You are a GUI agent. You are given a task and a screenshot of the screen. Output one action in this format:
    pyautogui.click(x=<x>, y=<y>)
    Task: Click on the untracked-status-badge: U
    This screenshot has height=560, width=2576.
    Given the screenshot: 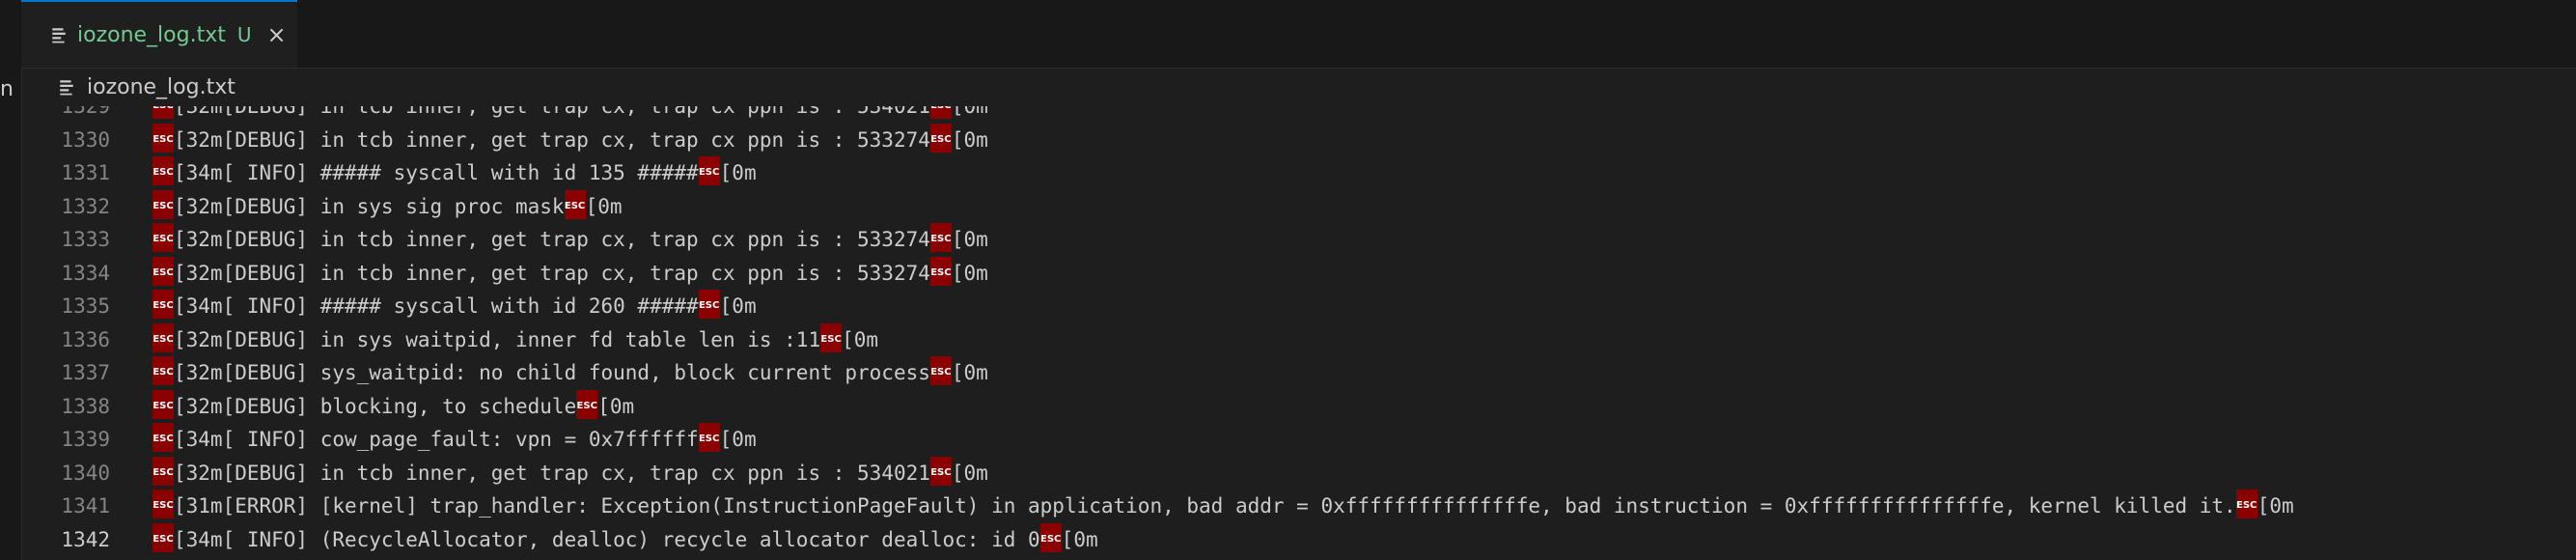 What is the action you would take?
    pyautogui.click(x=244, y=35)
    